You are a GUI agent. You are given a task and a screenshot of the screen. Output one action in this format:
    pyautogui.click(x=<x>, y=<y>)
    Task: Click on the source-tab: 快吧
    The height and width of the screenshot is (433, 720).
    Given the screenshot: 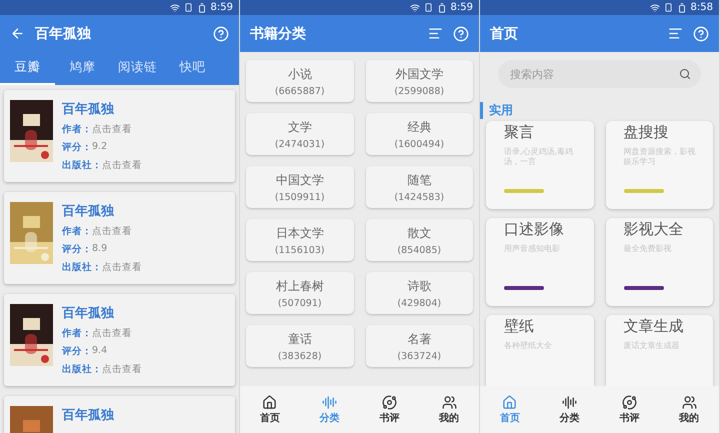 What is the action you would take?
    pyautogui.click(x=192, y=68)
    